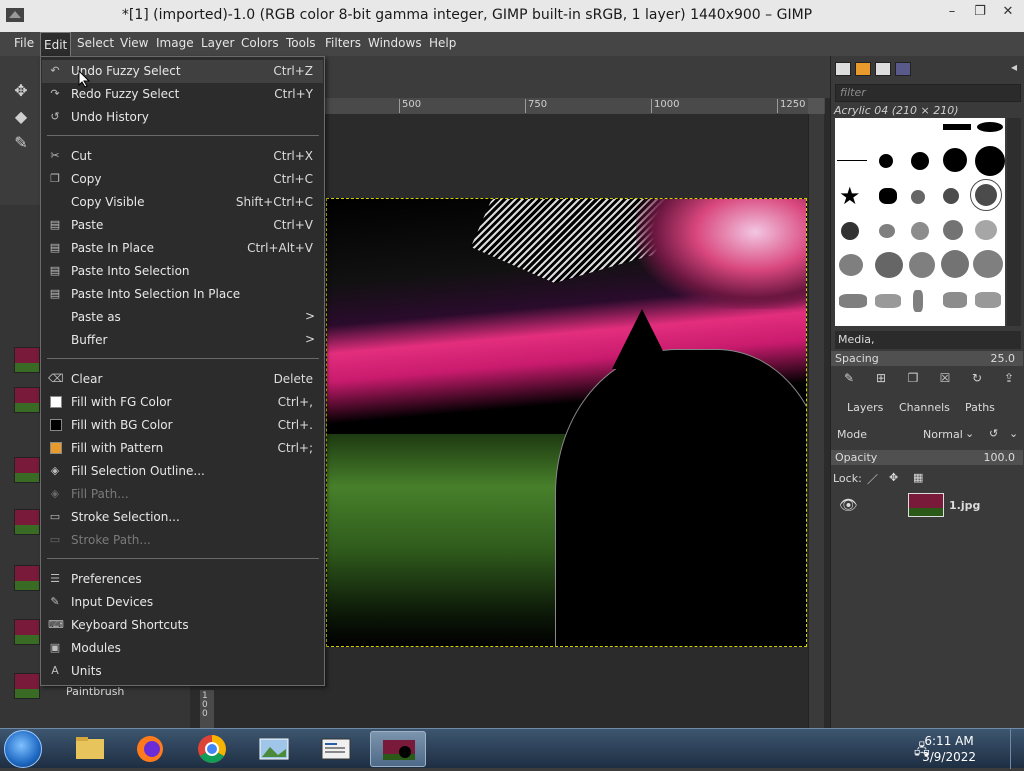 This screenshot has height=771, width=1024. Describe the element at coordinates (182, 340) in the screenshot. I see `menu-item-buffer: Buffer >` at that location.